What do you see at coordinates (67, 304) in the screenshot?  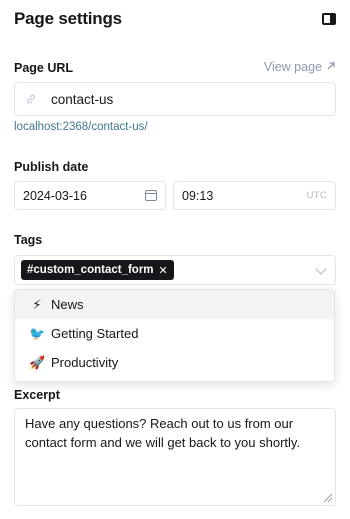 I see `tag-option-label: News` at bounding box center [67, 304].